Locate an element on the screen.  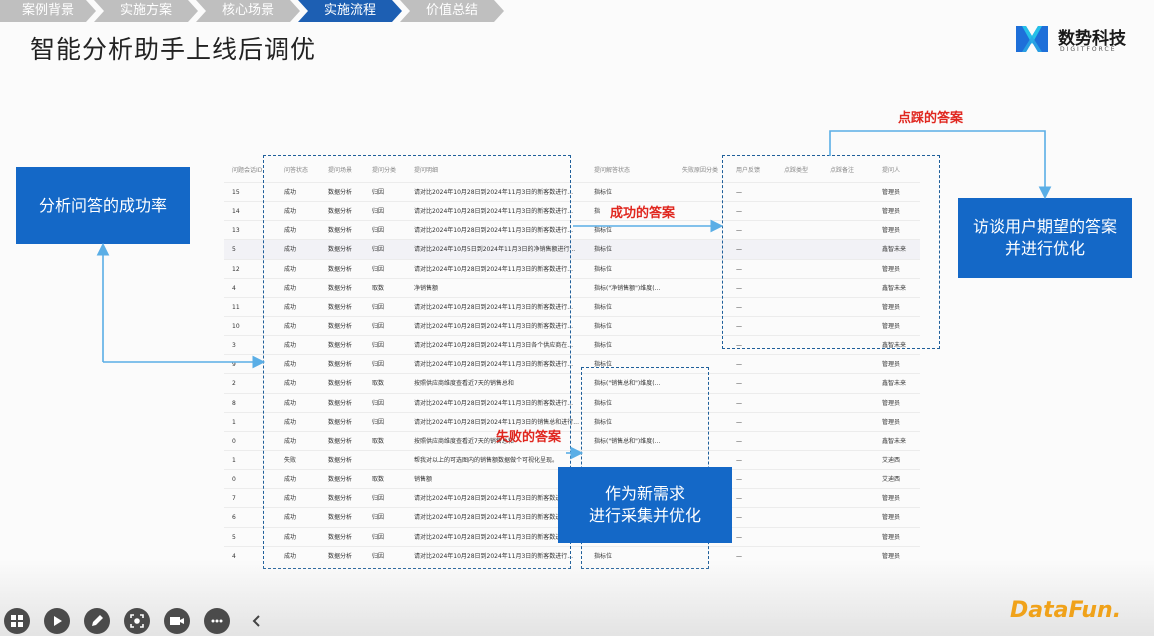
new-demand-line-1: 作为新需求 is located at coordinates (644, 493).